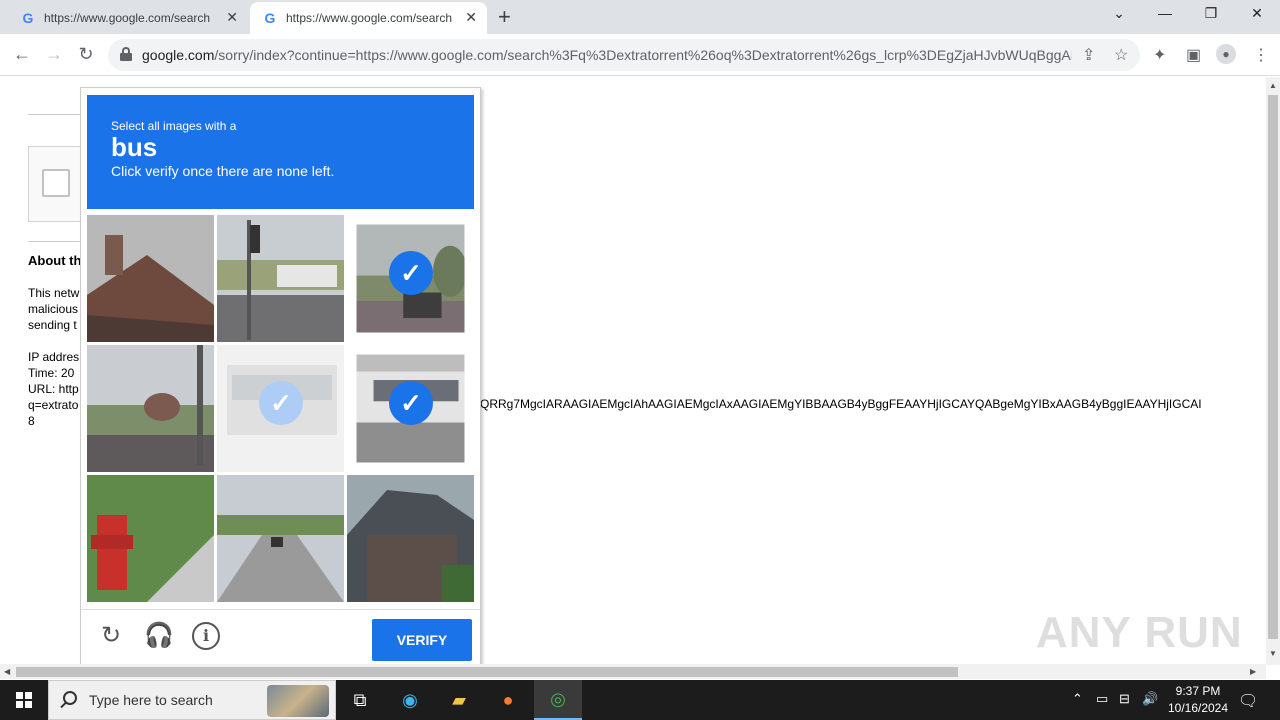 Image resolution: width=1280 pixels, height=720 pixels. I want to click on extensions-puzzle-icon: ✦, so click(1159, 55).